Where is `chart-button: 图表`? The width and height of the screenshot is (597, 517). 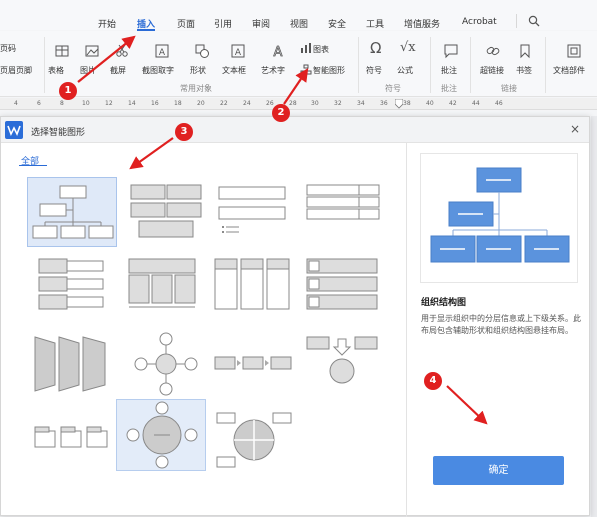
chart-button: 图表 is located at coordinates (321, 49).